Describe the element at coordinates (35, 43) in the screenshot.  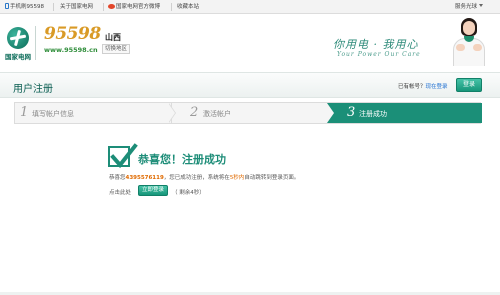
I see `logo-divider` at that location.